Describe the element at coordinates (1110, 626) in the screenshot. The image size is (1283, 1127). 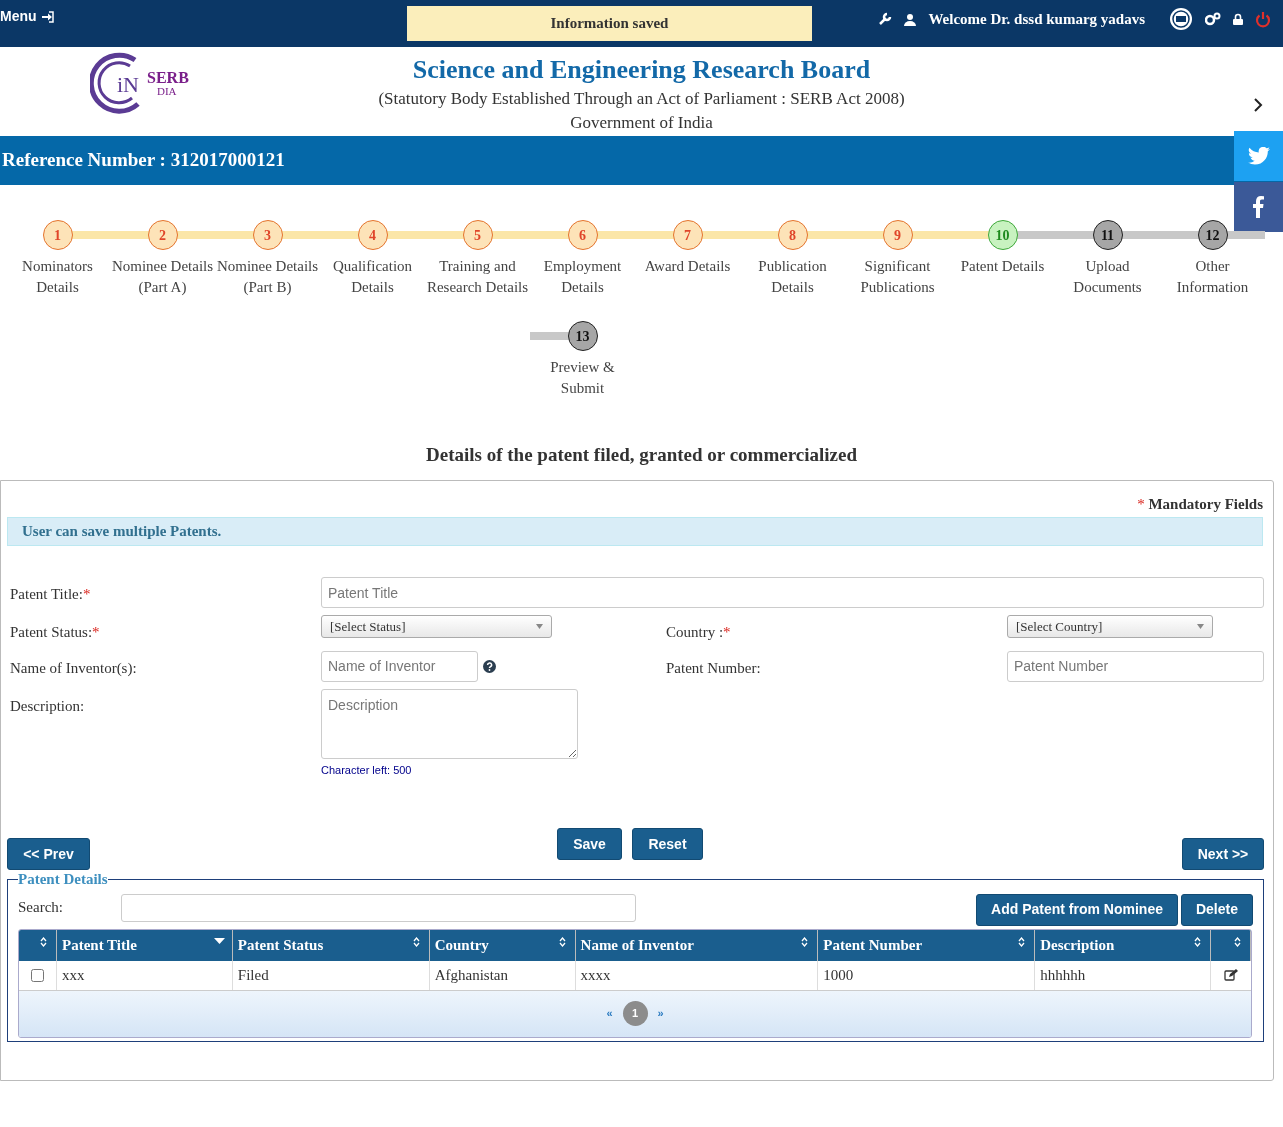
I see `select-dropdown: [Select Country]` at that location.